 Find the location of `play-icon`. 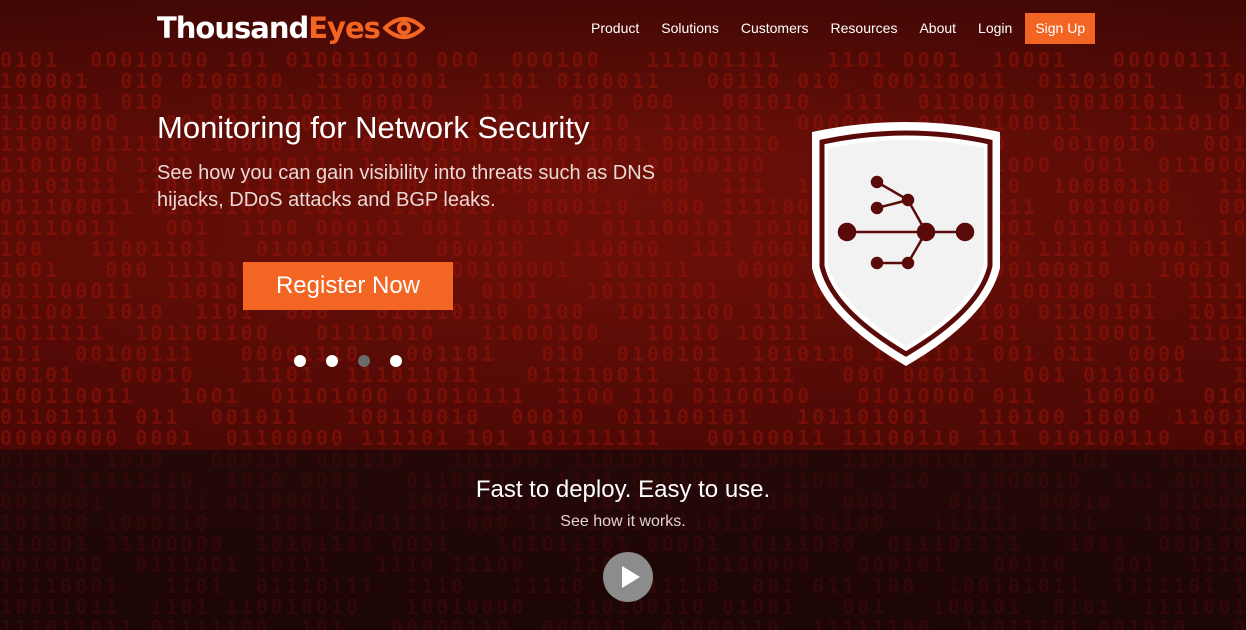

play-icon is located at coordinates (631, 577).